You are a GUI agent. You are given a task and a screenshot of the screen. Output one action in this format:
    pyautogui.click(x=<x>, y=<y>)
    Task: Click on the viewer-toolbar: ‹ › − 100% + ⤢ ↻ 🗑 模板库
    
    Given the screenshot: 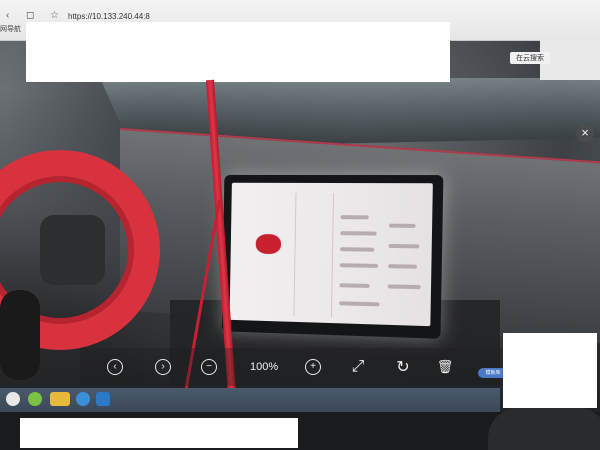 What is the action you would take?
    pyautogui.click(x=300, y=367)
    